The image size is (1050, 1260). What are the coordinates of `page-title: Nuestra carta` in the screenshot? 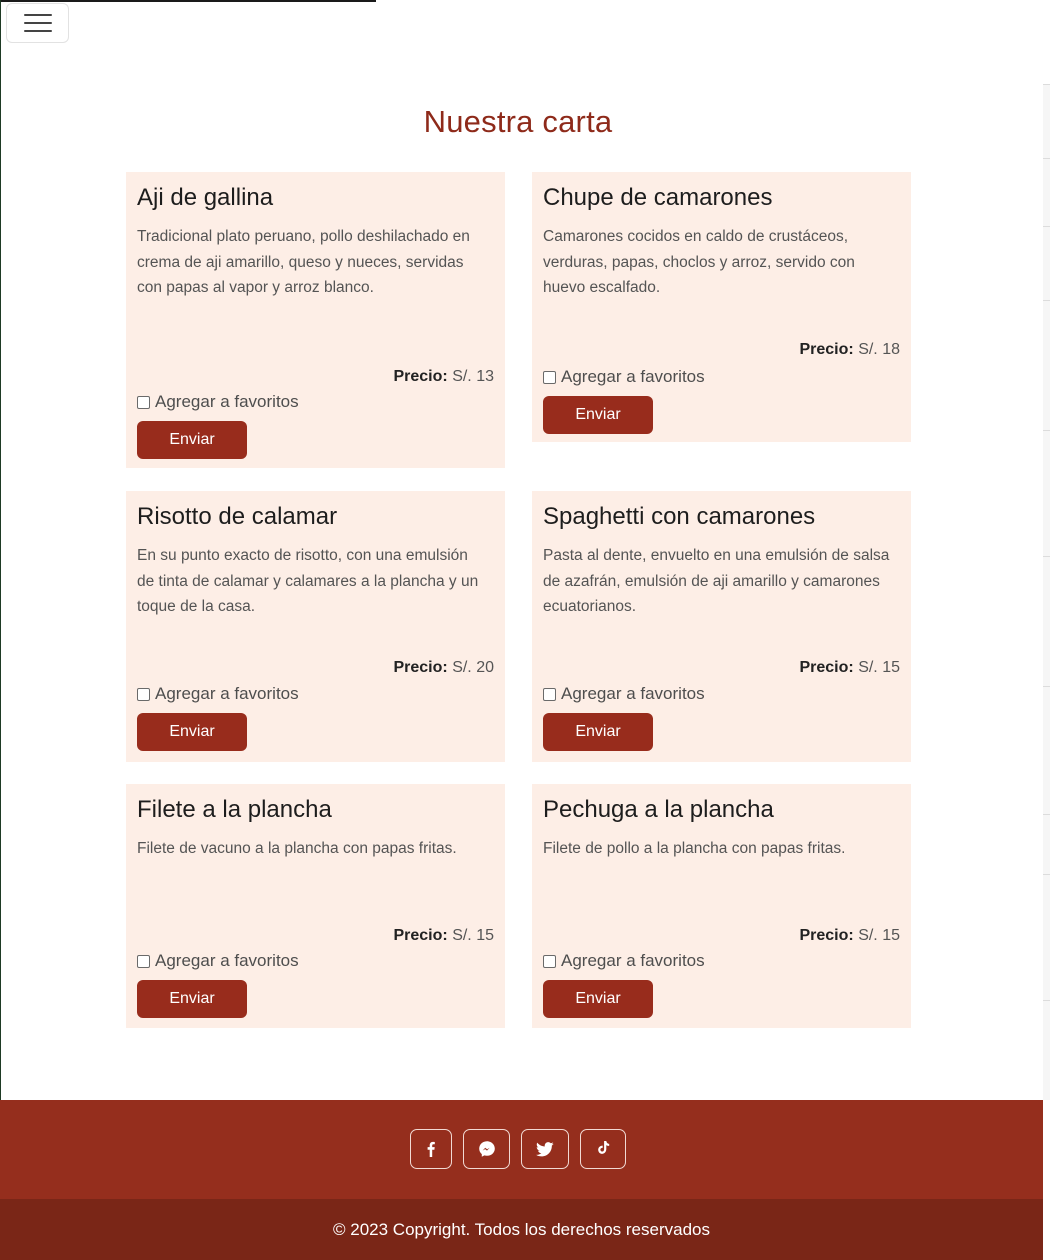 It's located at (518, 121).